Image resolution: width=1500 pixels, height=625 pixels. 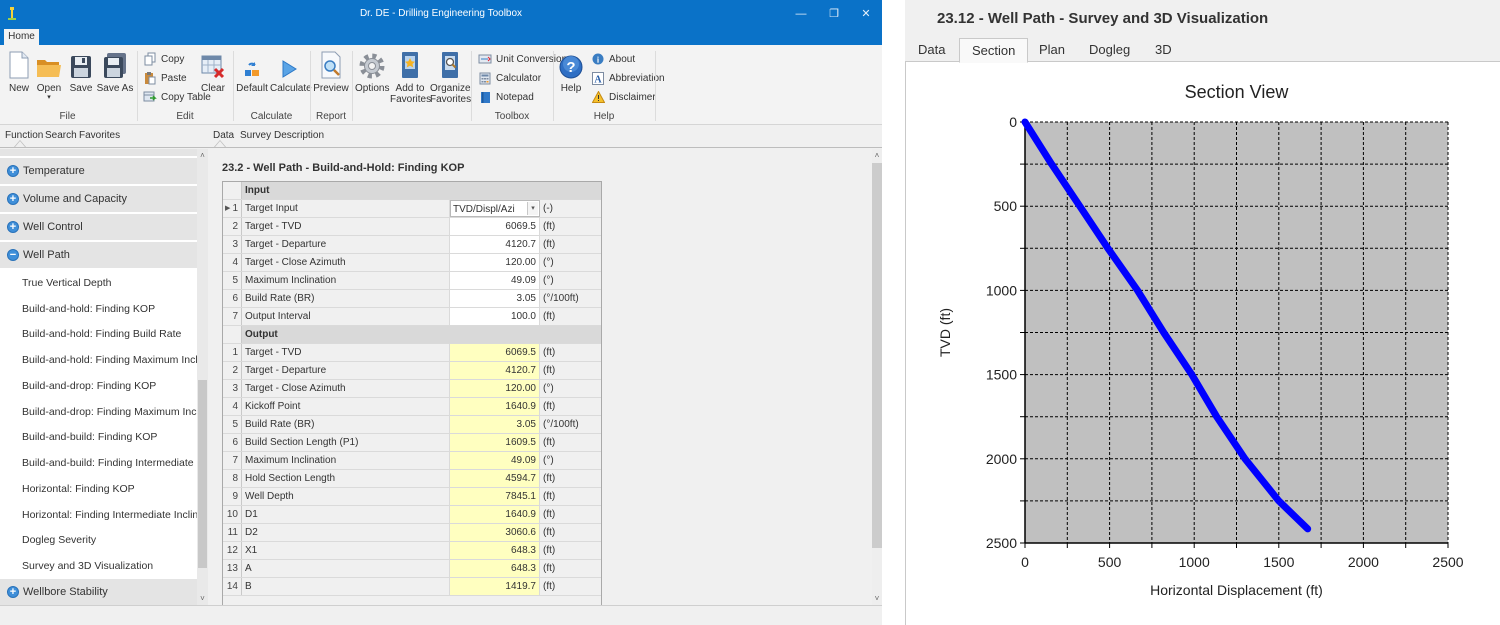 I want to click on save-as-button: Save As, so click(x=115, y=71).